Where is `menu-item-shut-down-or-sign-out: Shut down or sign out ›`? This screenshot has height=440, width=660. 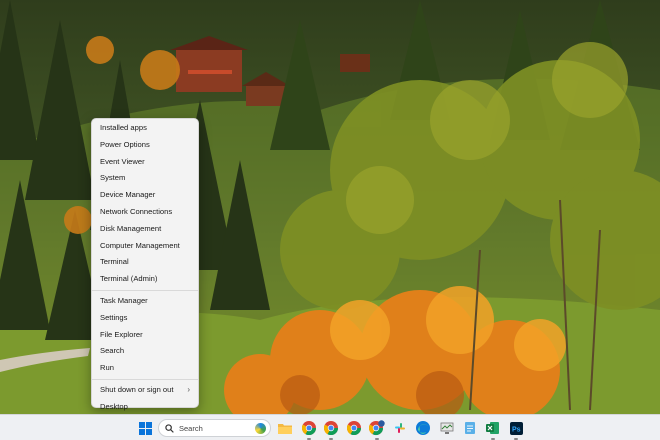 menu-item-shut-down-or-sign-out: Shut down or sign out › is located at coordinates (145, 390).